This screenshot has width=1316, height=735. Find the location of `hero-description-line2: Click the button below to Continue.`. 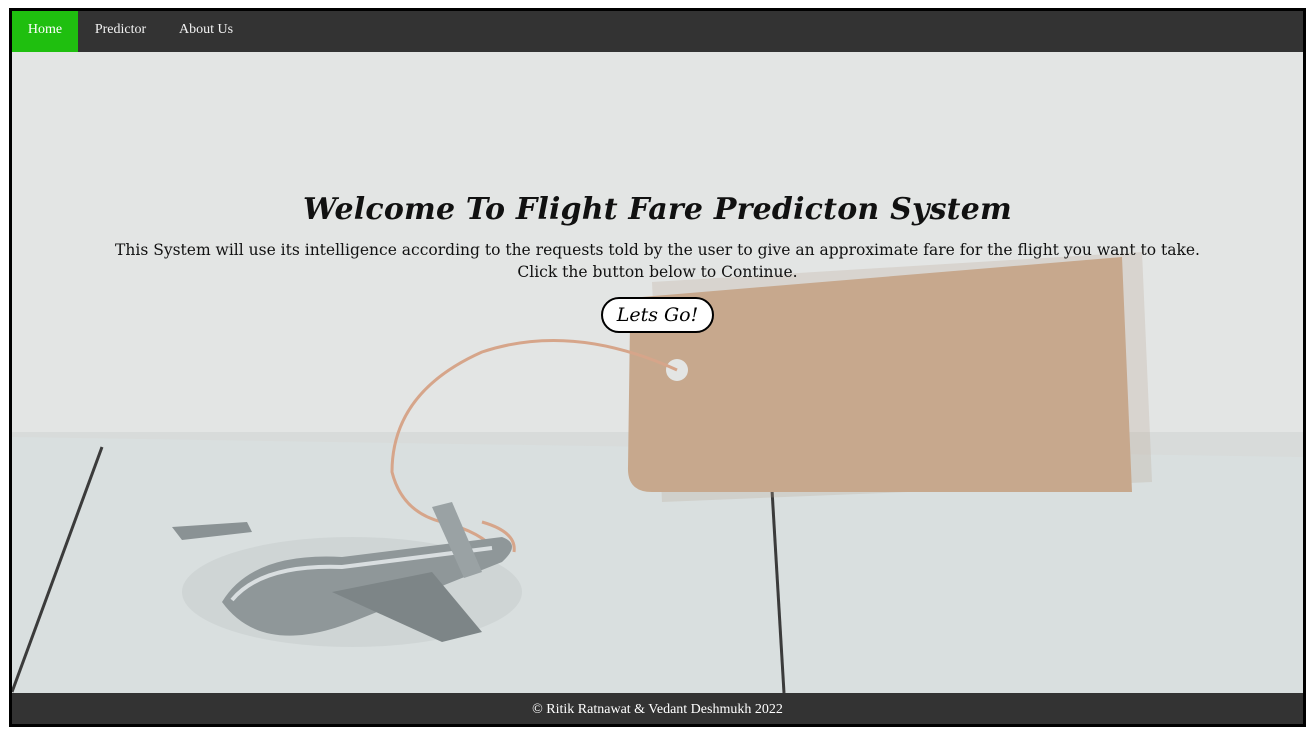

hero-description-line2: Click the button below to Continue. is located at coordinates (657, 272).